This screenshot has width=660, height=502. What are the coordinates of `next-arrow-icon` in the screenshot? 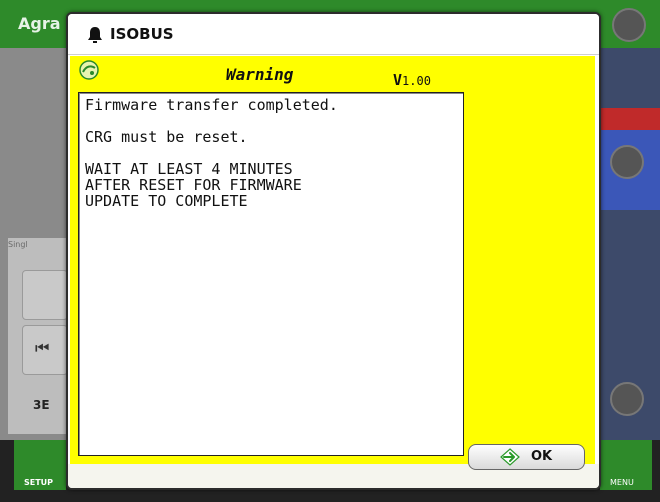 It's located at (629, 25).